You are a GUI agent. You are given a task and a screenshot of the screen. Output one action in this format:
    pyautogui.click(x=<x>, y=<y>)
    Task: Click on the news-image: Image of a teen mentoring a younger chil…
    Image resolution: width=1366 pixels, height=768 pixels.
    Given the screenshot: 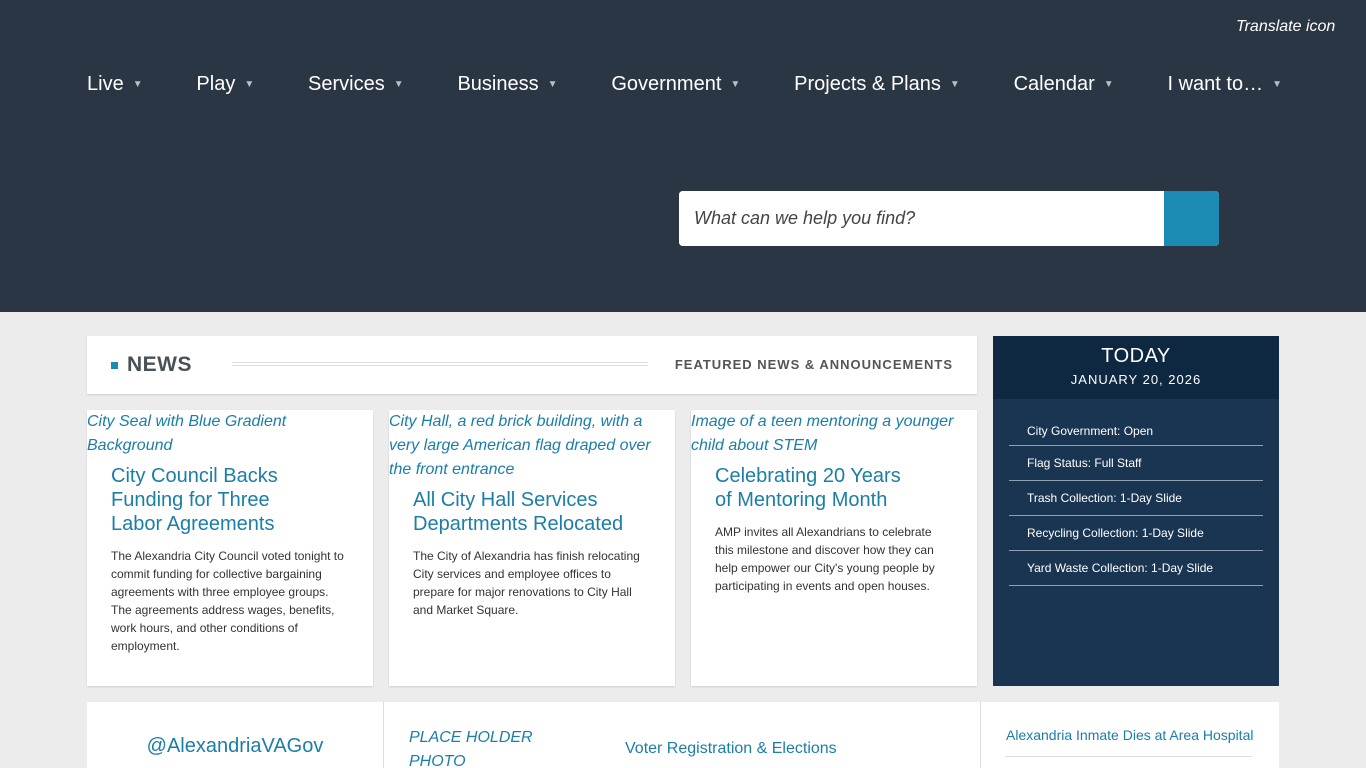 What is the action you would take?
    pyautogui.click(x=834, y=434)
    